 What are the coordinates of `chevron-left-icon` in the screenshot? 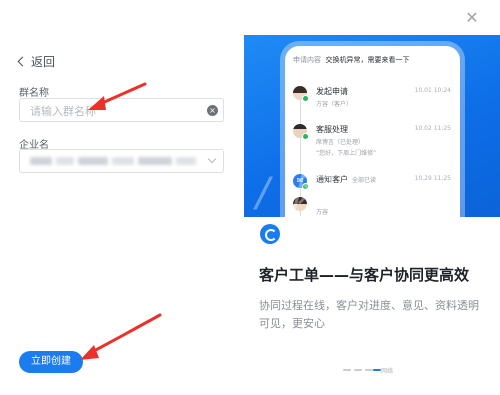 It's located at (22, 61).